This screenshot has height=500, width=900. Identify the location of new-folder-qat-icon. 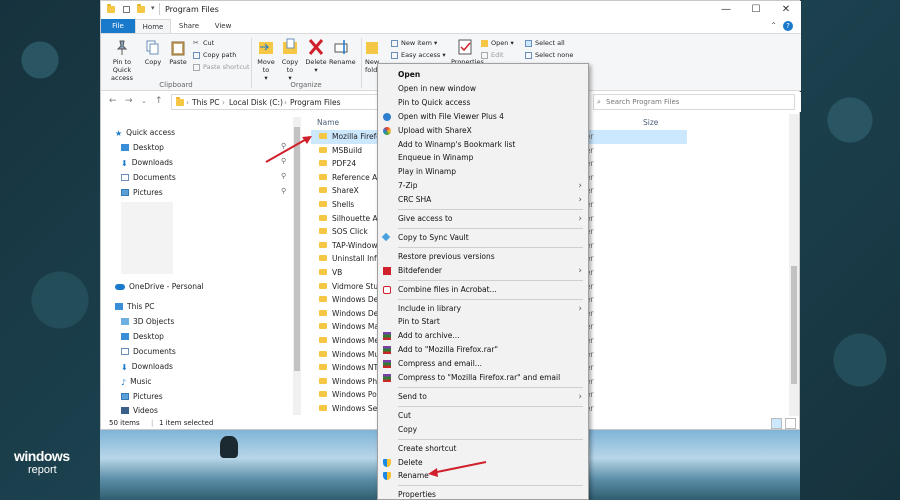
(141, 9).